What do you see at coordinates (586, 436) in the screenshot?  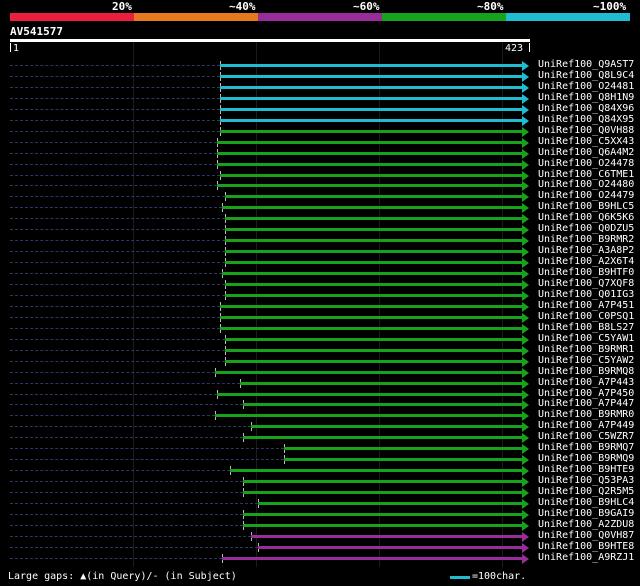 I see `hit-label: UniRef100_C5WZR7` at bounding box center [586, 436].